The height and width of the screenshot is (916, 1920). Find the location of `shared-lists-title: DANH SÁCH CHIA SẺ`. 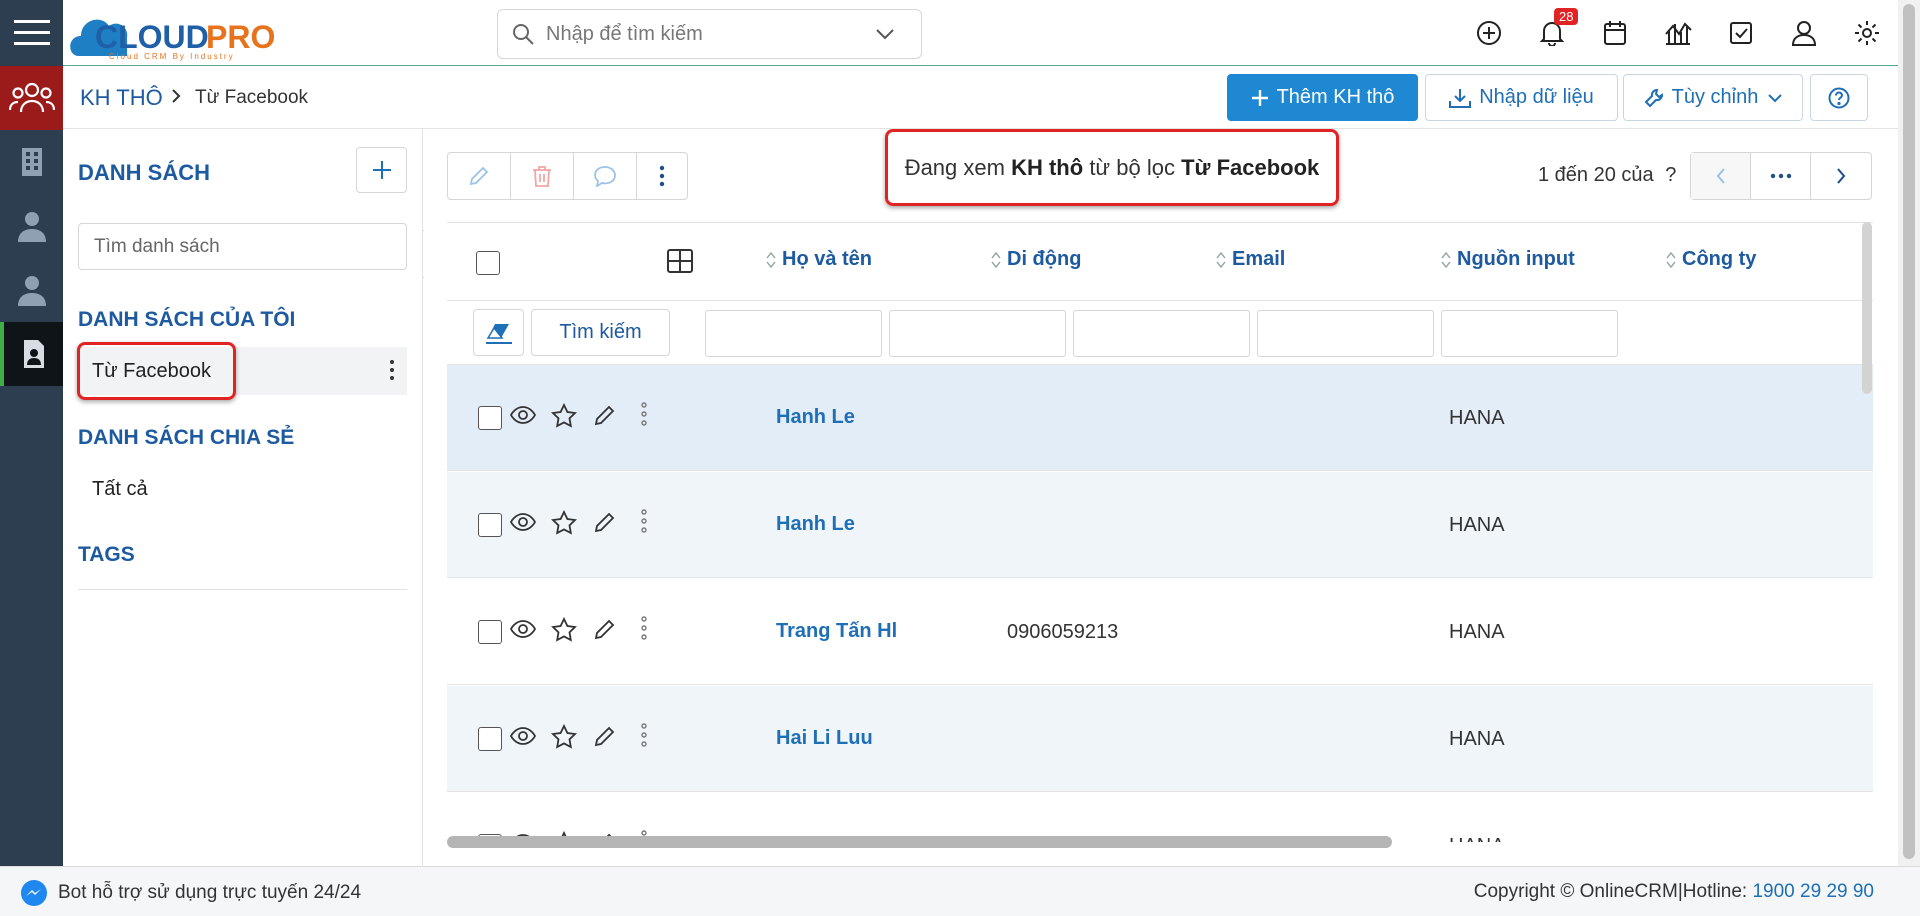

shared-lists-title: DANH SÁCH CHIA SẺ is located at coordinates (186, 437).